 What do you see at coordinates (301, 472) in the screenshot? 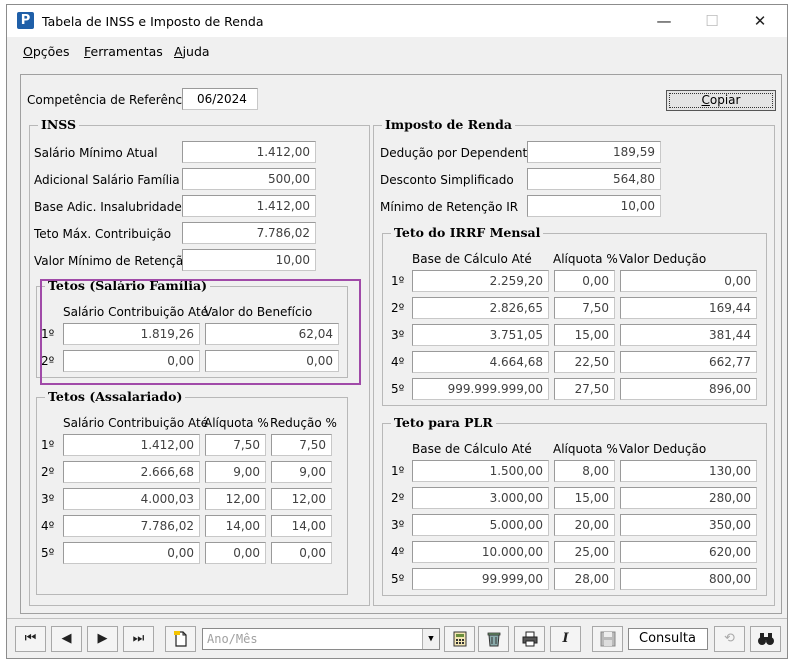
I see `assalariado-reducao-field: 9,00` at bounding box center [301, 472].